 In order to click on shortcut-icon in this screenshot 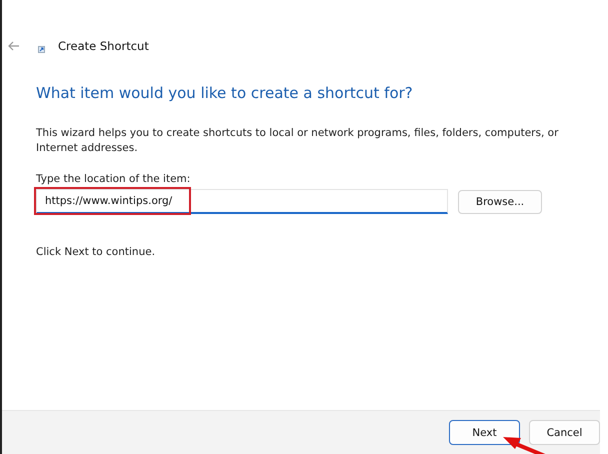, I will do `click(41, 49)`.